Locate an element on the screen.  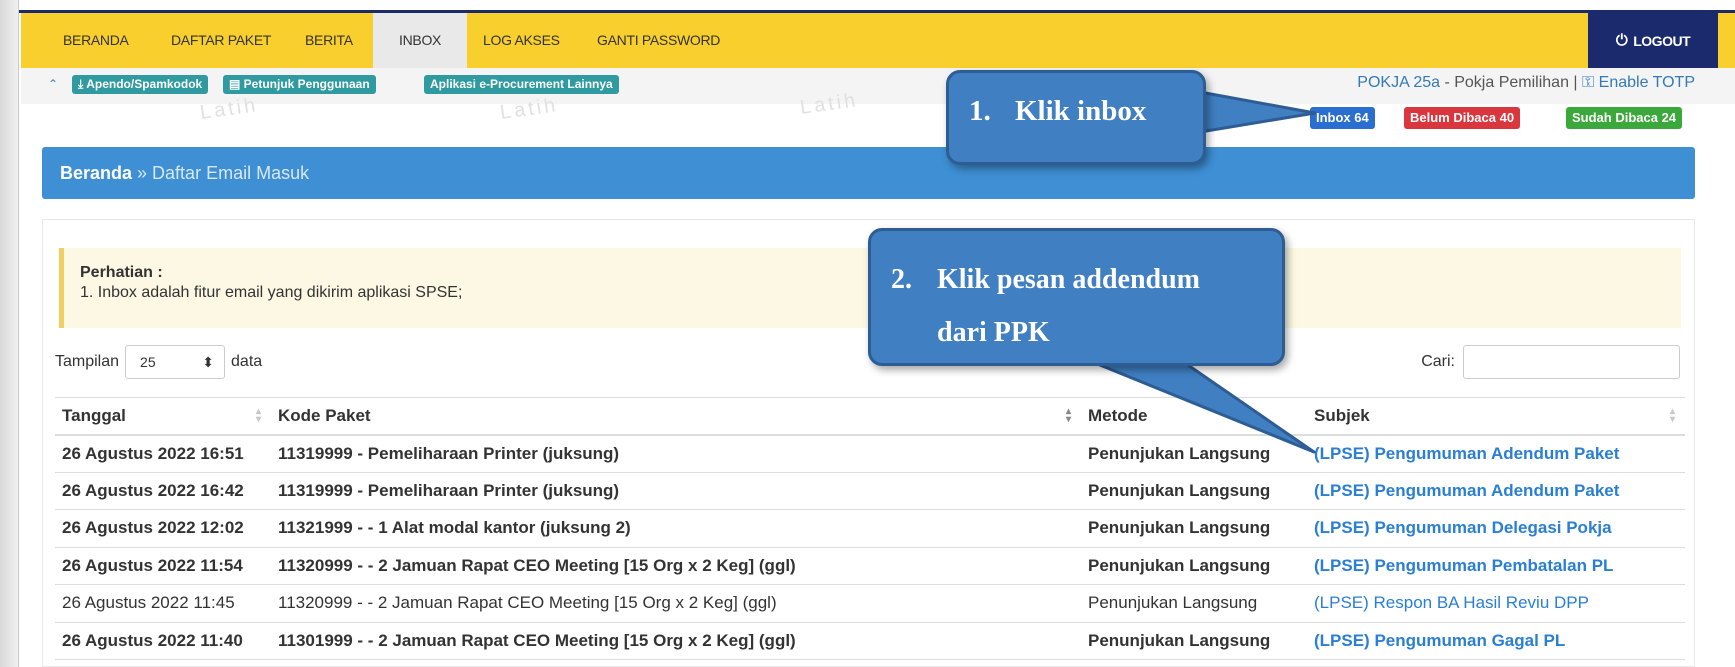
row-date: 26 Agustus 2022 11:40 is located at coordinates (163, 641).